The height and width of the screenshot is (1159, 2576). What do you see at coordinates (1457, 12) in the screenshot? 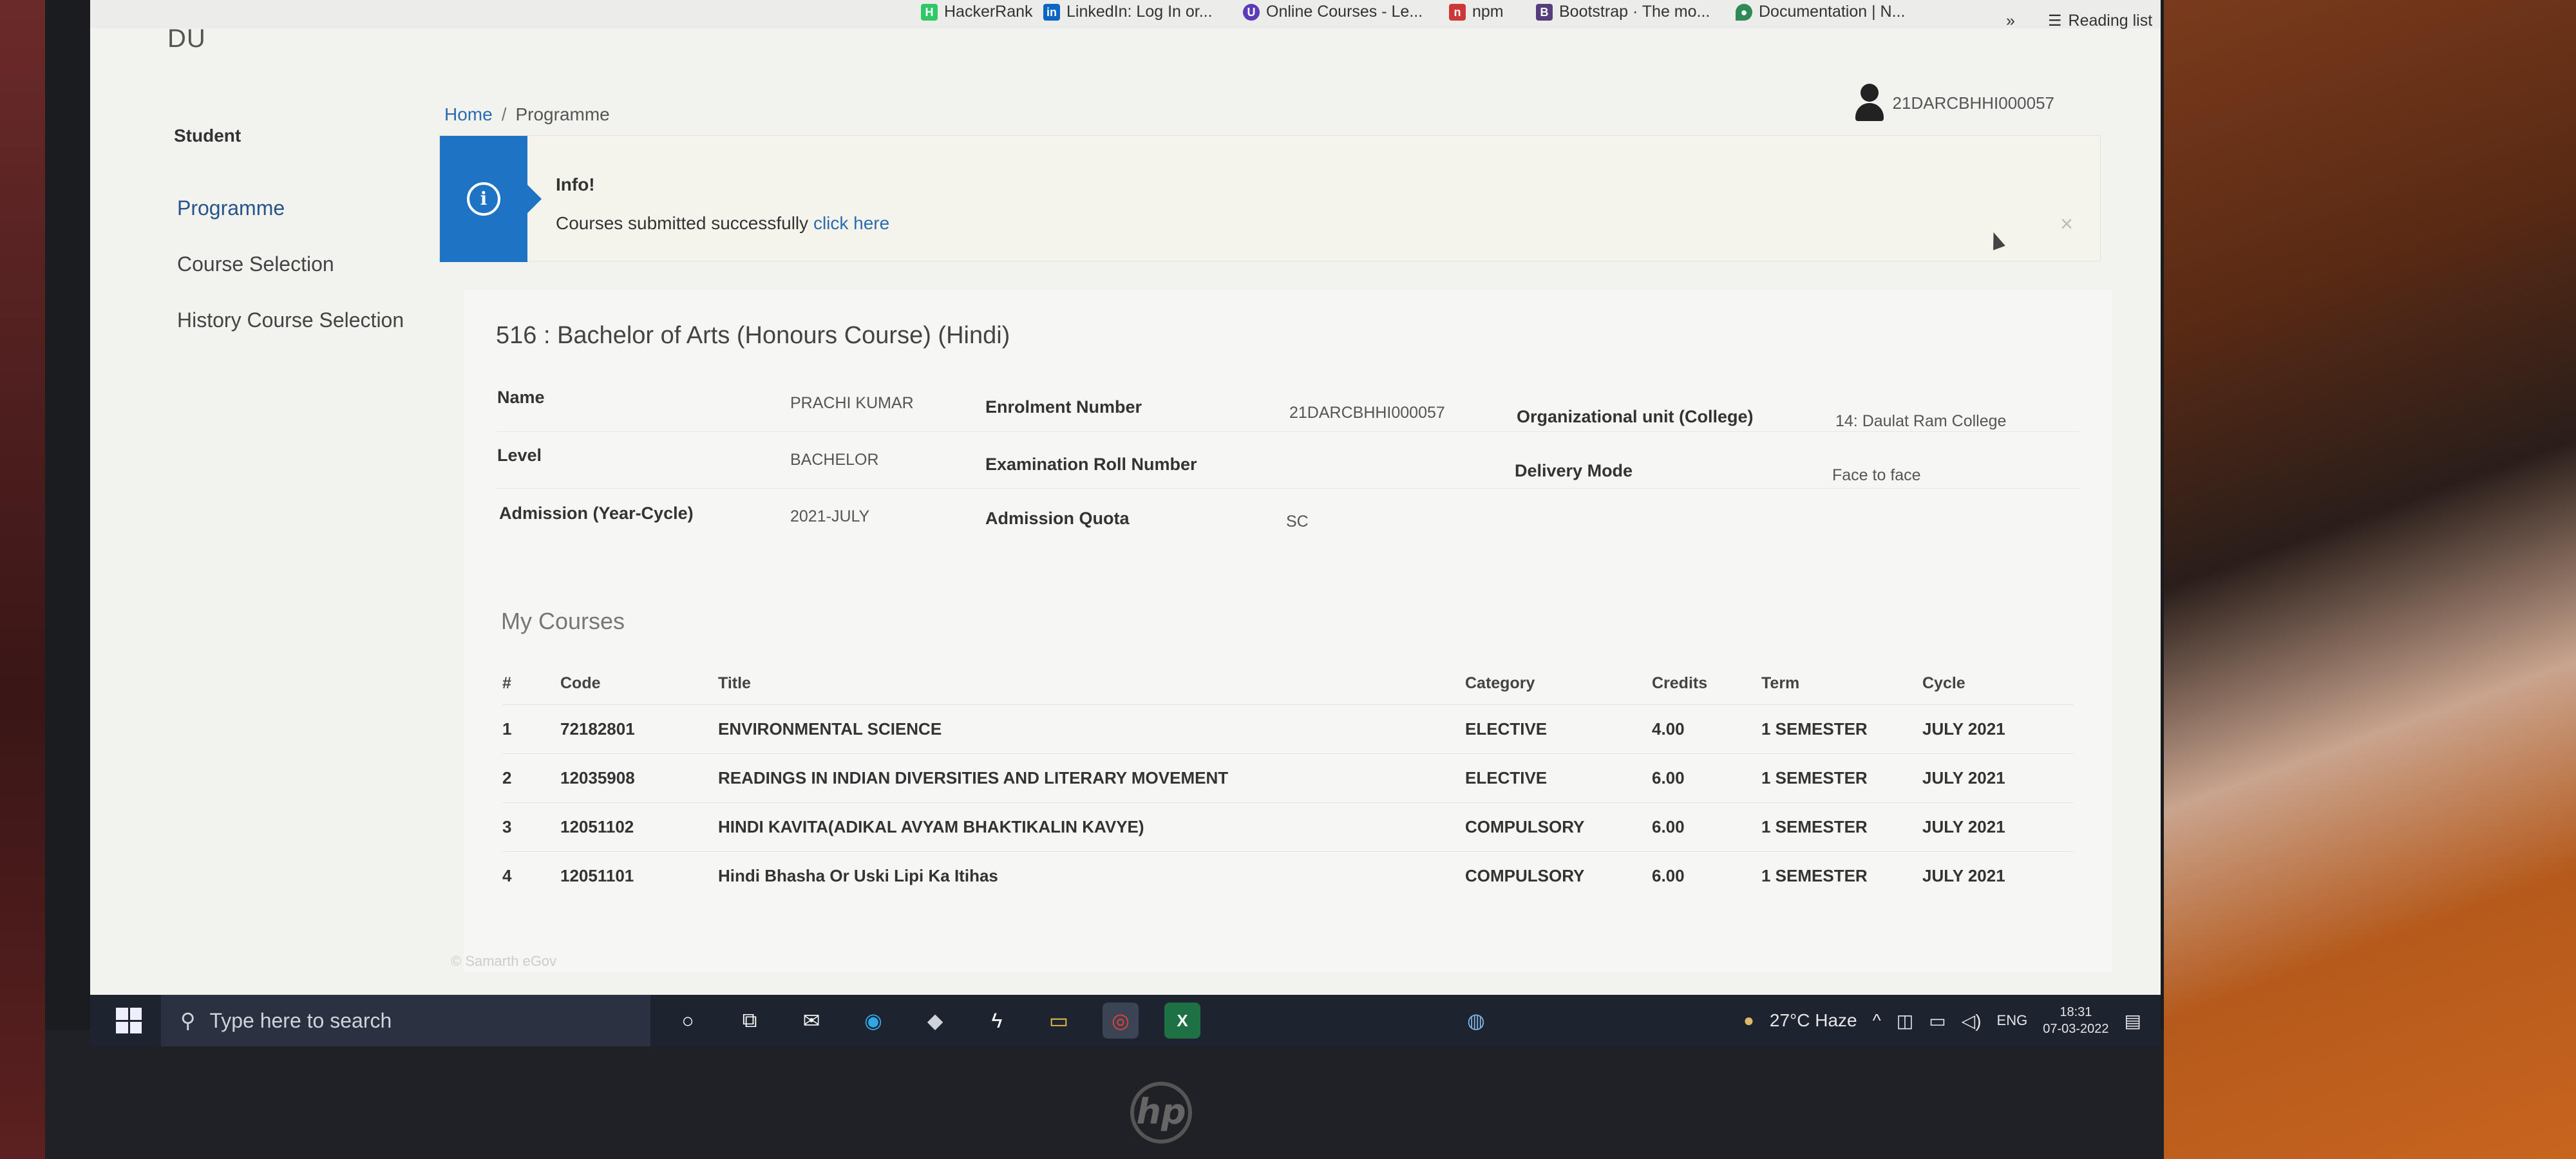
I see `npm-icon: n` at bounding box center [1457, 12].